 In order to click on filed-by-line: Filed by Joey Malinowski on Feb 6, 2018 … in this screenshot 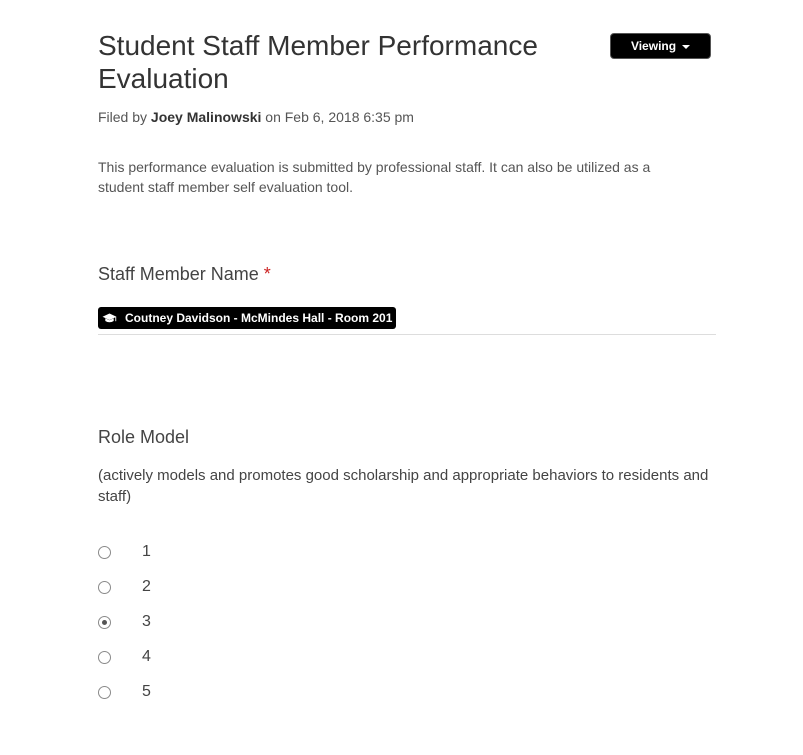, I will do `click(256, 117)`.